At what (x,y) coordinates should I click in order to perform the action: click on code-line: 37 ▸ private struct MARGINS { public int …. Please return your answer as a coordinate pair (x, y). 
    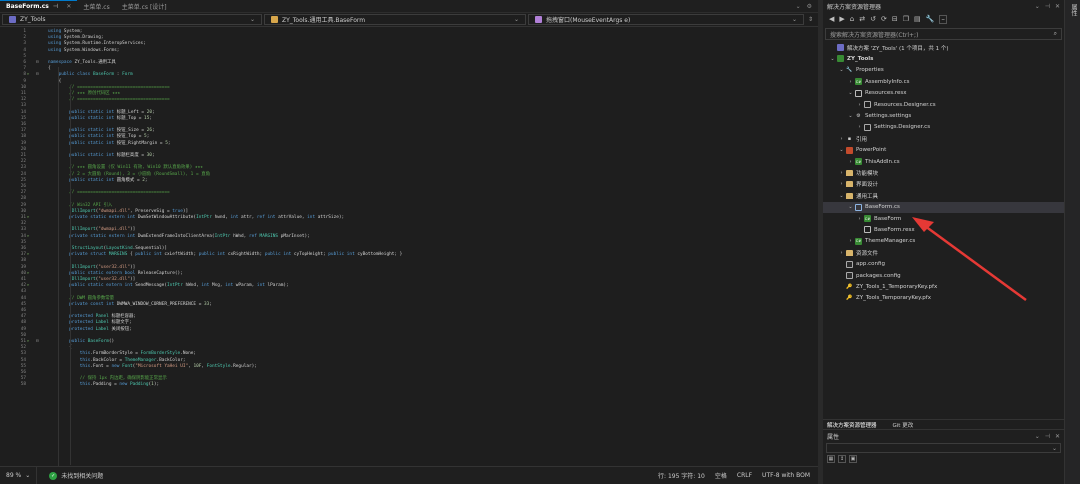
    Looking at the image, I should click on (409, 255).